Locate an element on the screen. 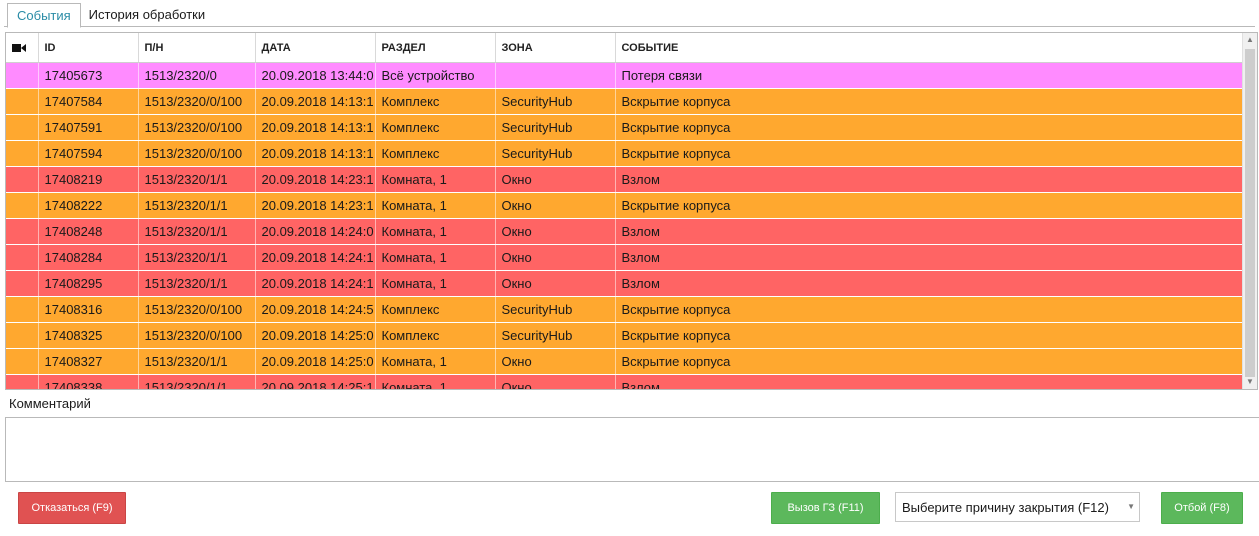  column-header-zone: ЗОНА is located at coordinates (555, 48).